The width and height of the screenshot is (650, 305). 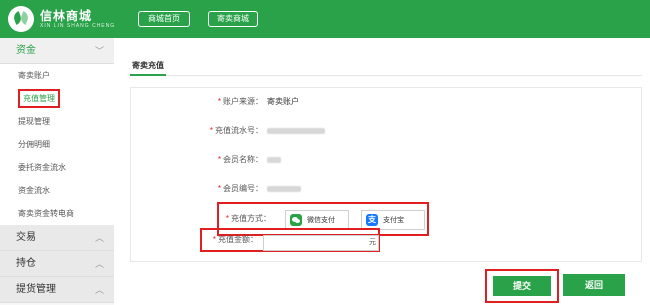 I want to click on sidebar-item-consign-account: 寄卖账户, so click(x=57, y=75).